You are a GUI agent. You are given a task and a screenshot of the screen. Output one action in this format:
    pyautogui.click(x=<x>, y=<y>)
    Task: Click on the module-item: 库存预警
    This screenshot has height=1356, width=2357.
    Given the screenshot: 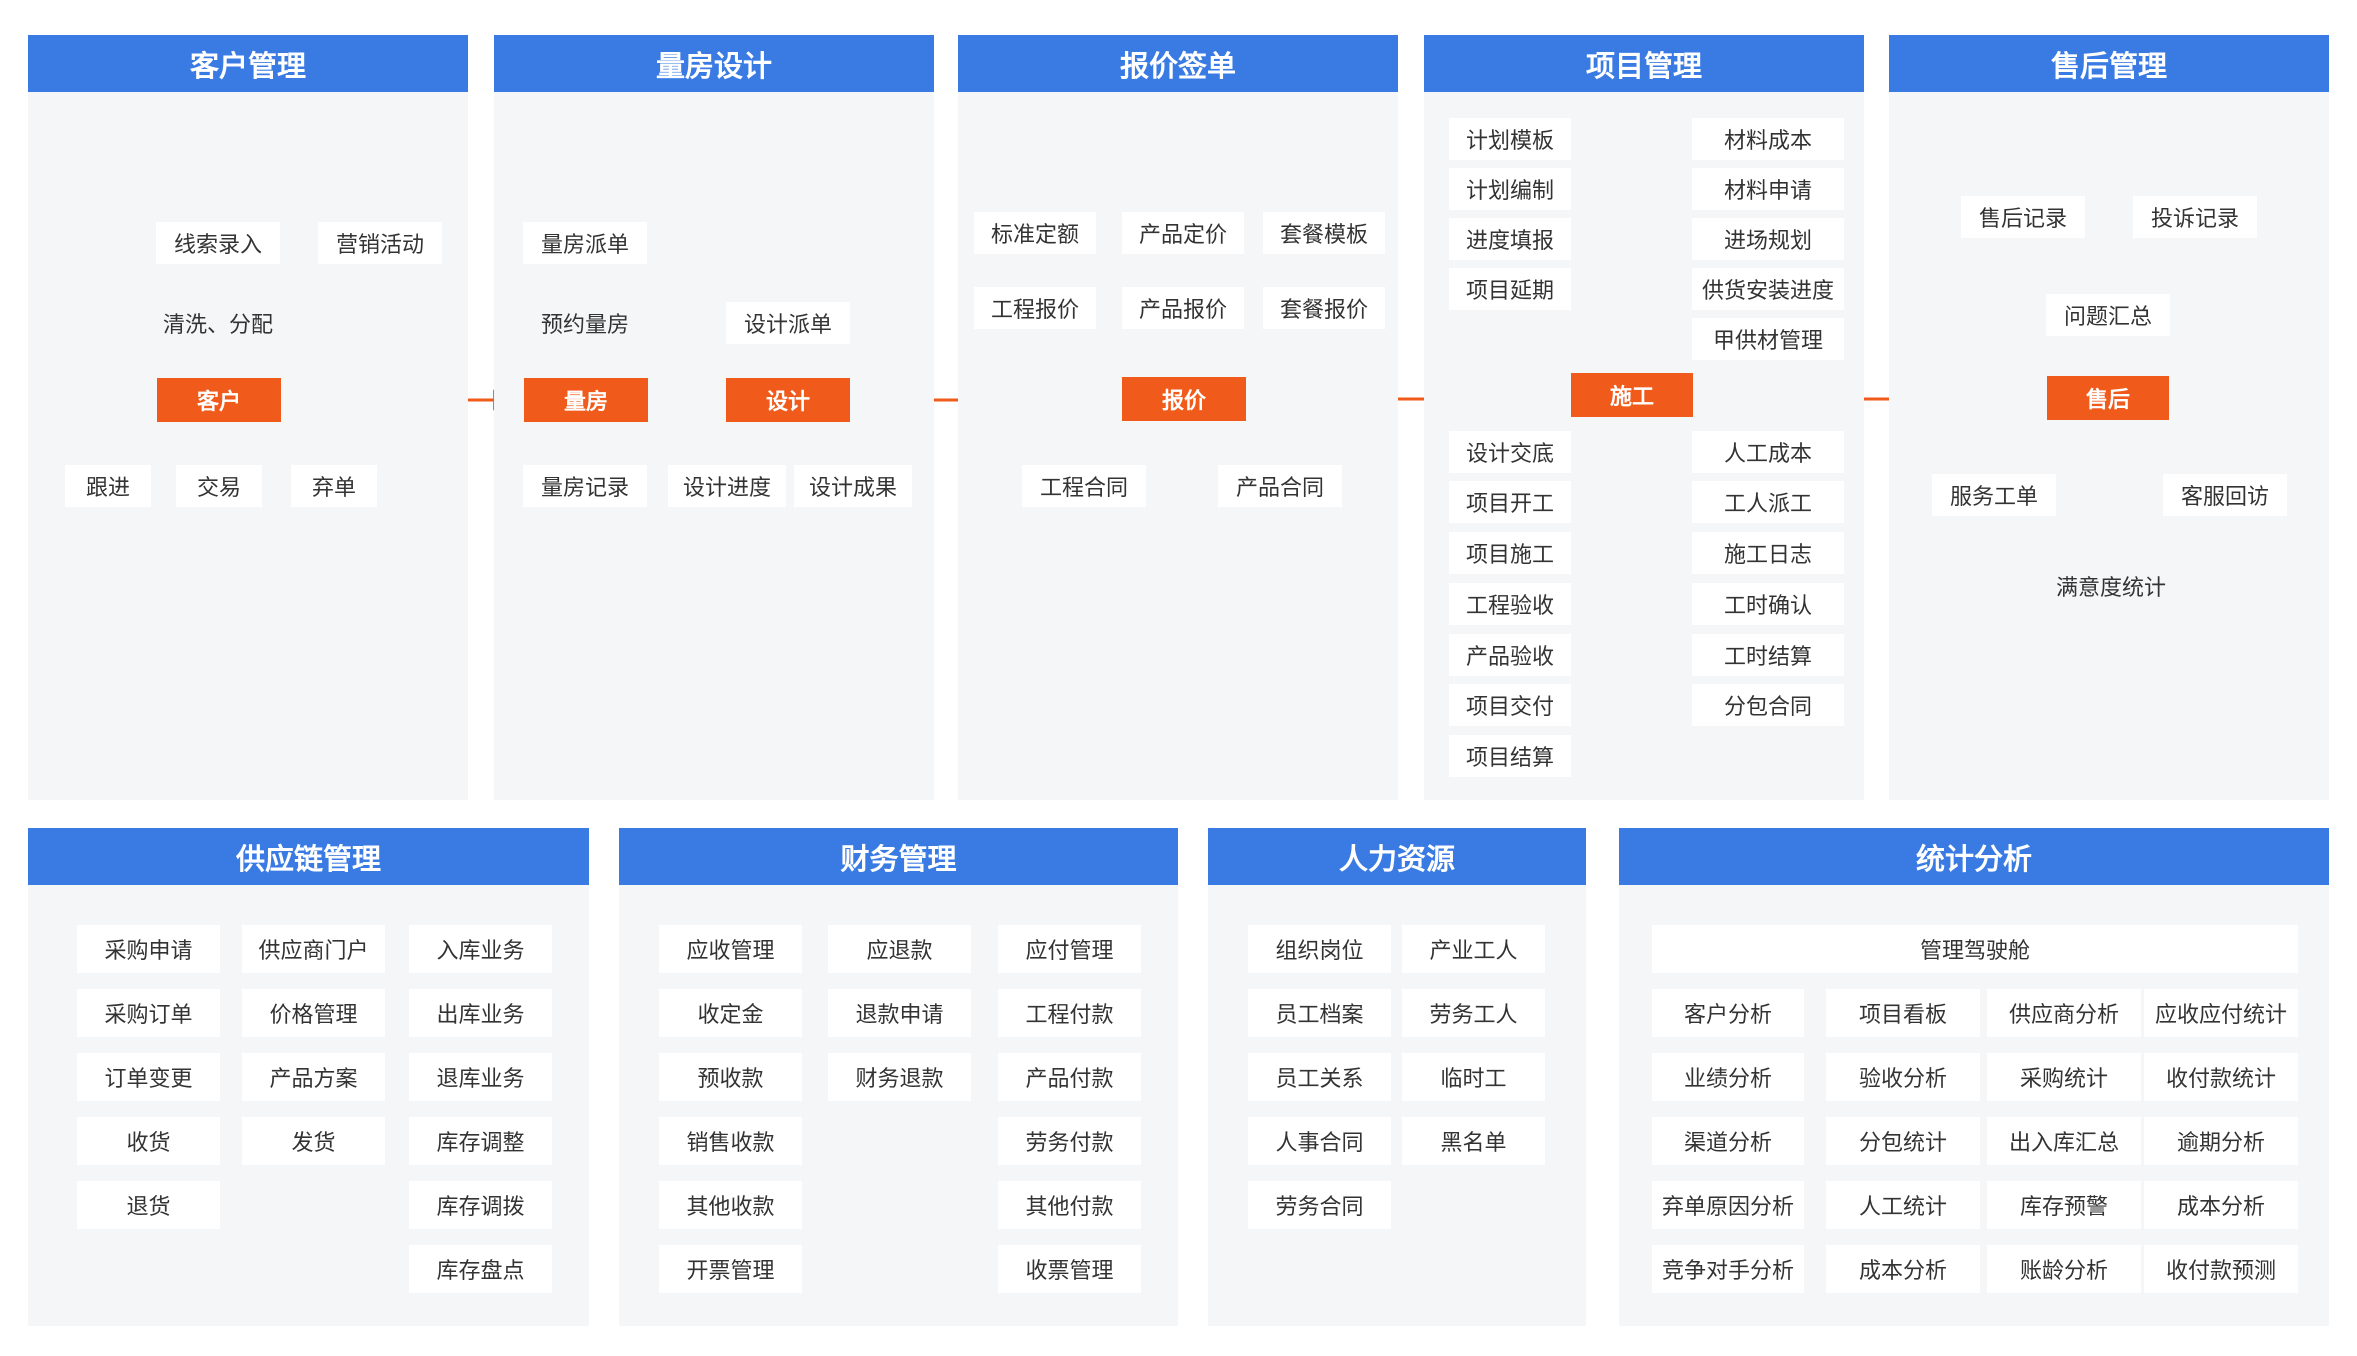 What is the action you would take?
    pyautogui.click(x=2064, y=1205)
    